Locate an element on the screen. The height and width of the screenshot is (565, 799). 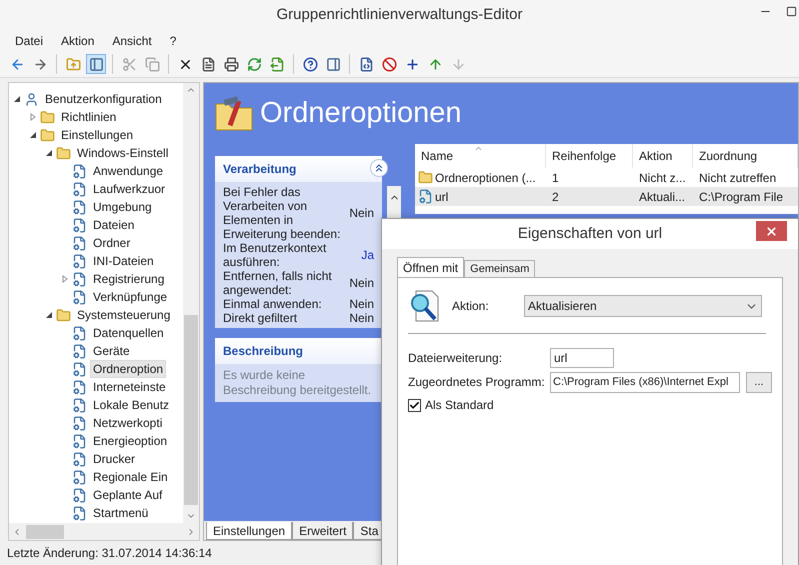
tree-item: Lokale Benutz is located at coordinates (131, 405).